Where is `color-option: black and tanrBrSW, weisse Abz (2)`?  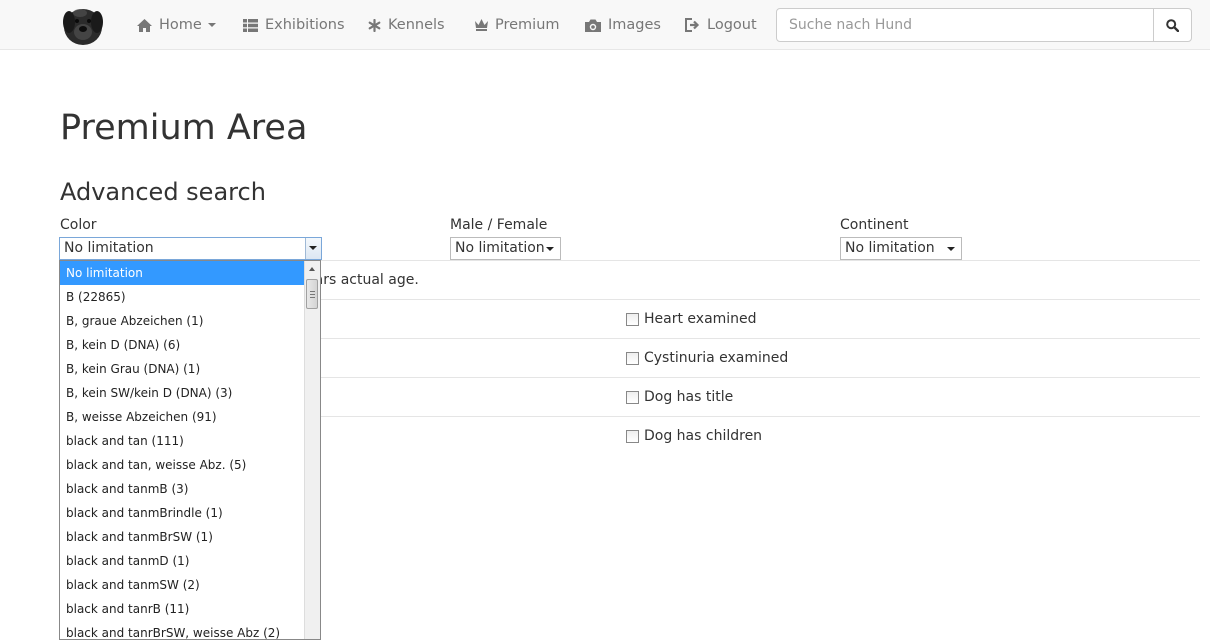 color-option: black and tanrBrSW, weisse Abz (2) is located at coordinates (182, 630).